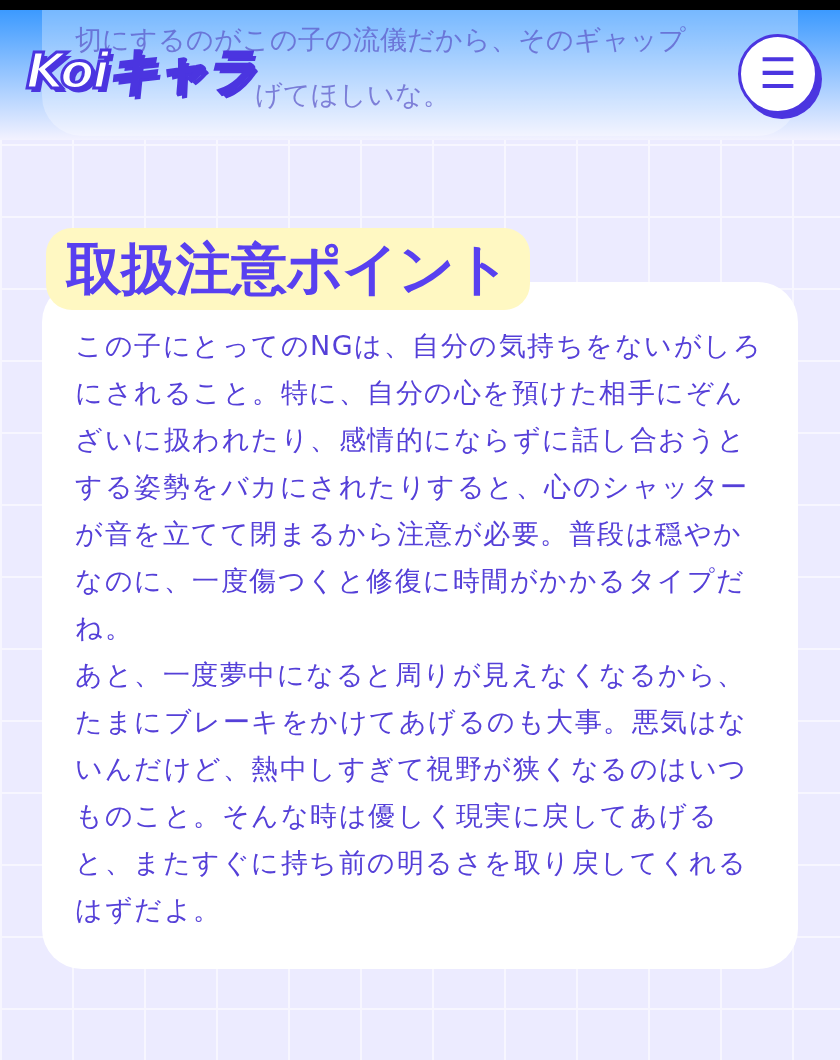 The width and height of the screenshot is (840, 1060). What do you see at coordinates (352, 94) in the screenshot?
I see `paragraph-line: げてほしいな。` at bounding box center [352, 94].